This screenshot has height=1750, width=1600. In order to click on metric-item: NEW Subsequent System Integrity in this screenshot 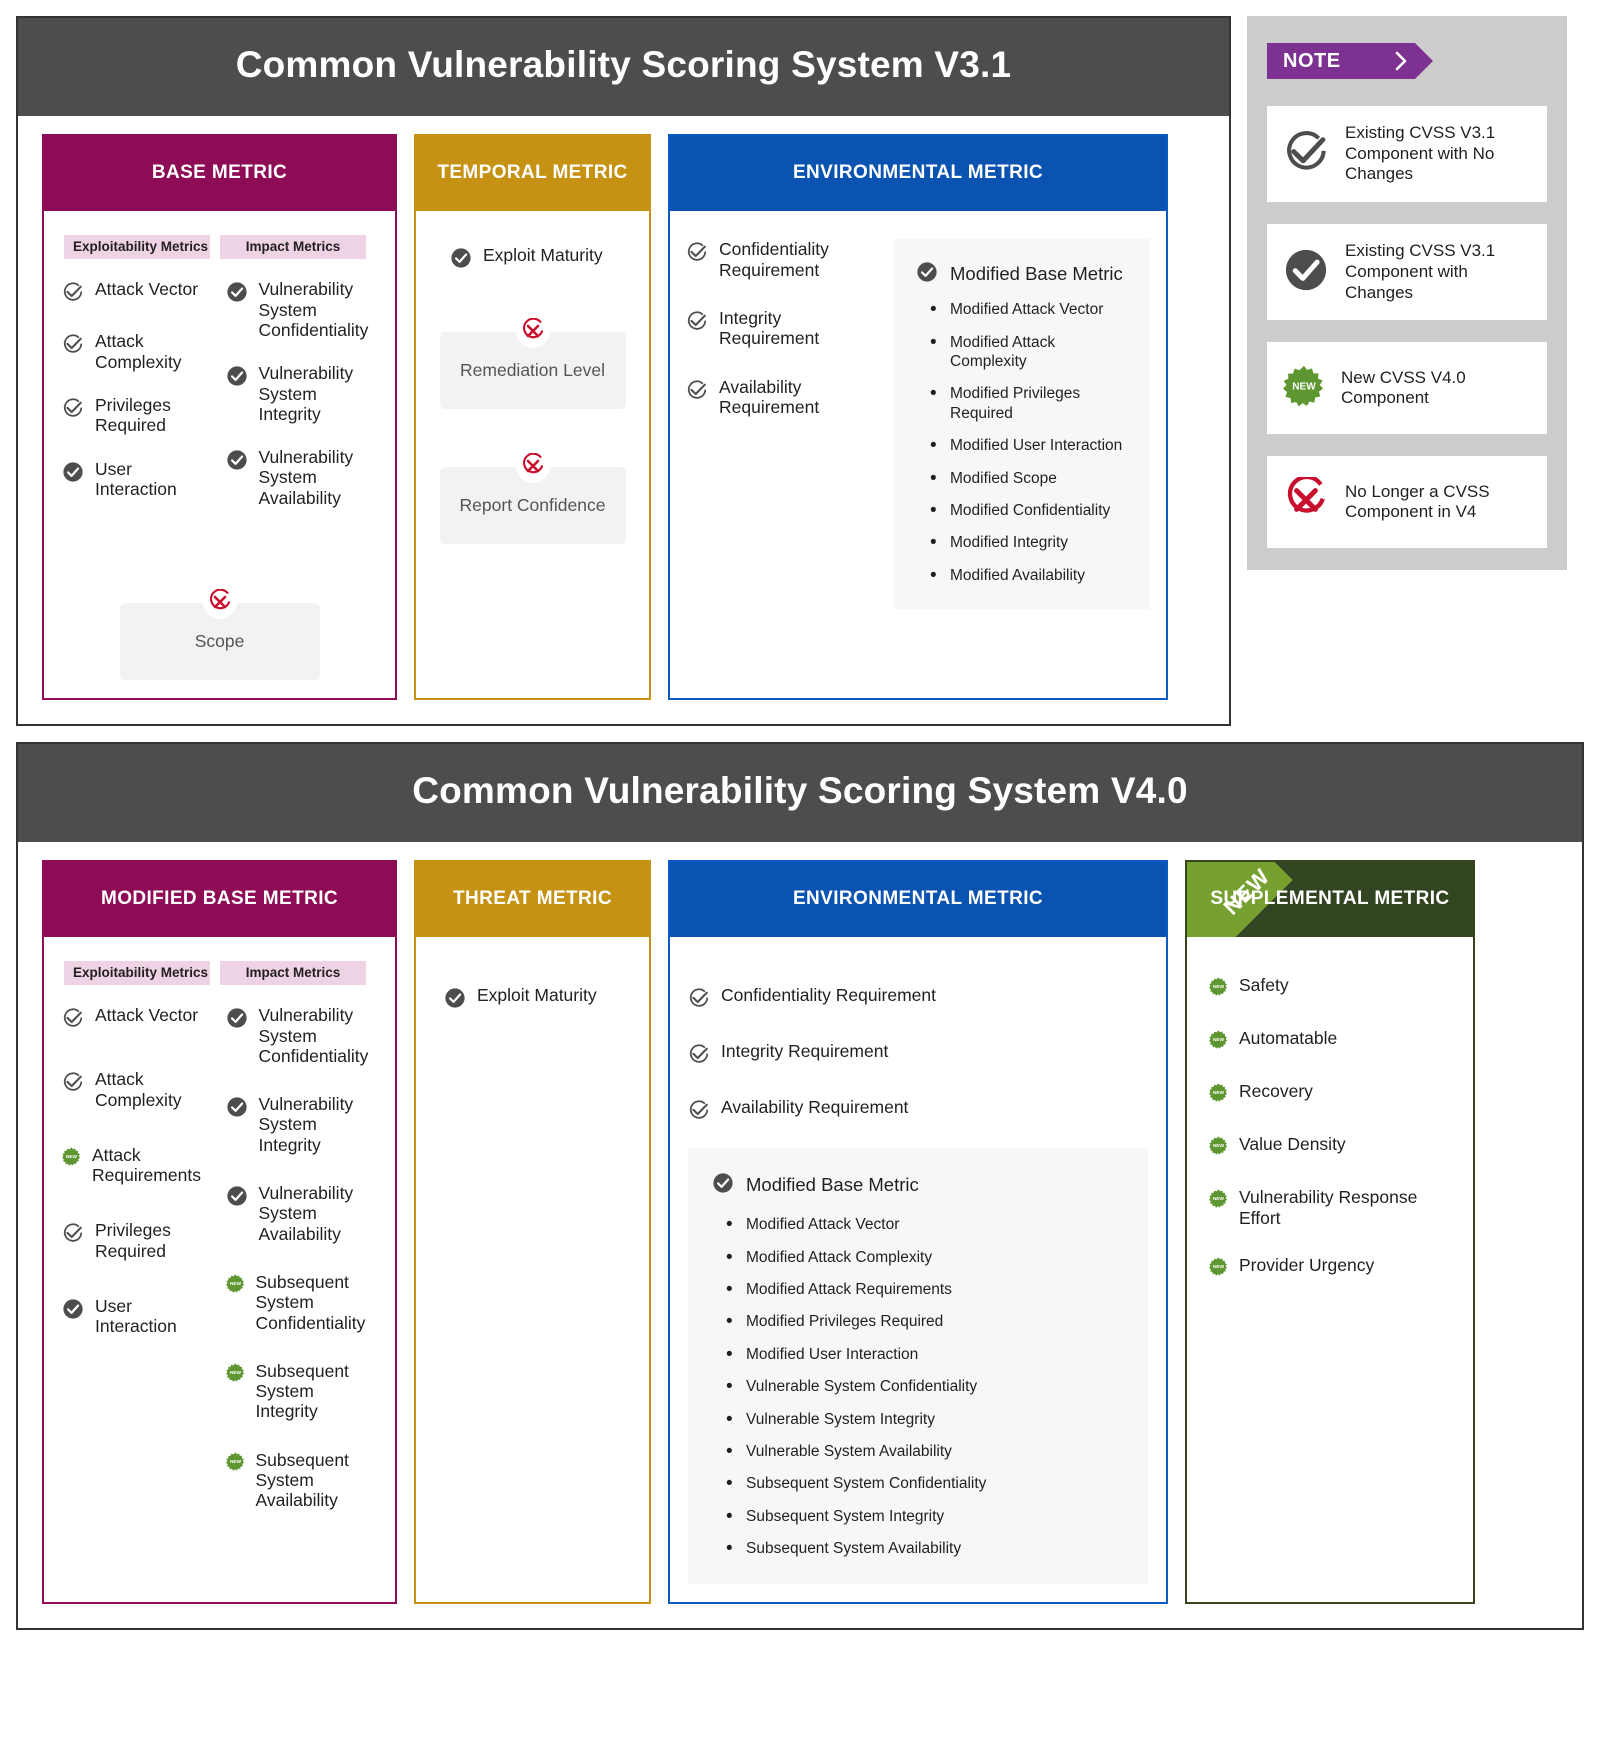, I will do `click(301, 1391)`.